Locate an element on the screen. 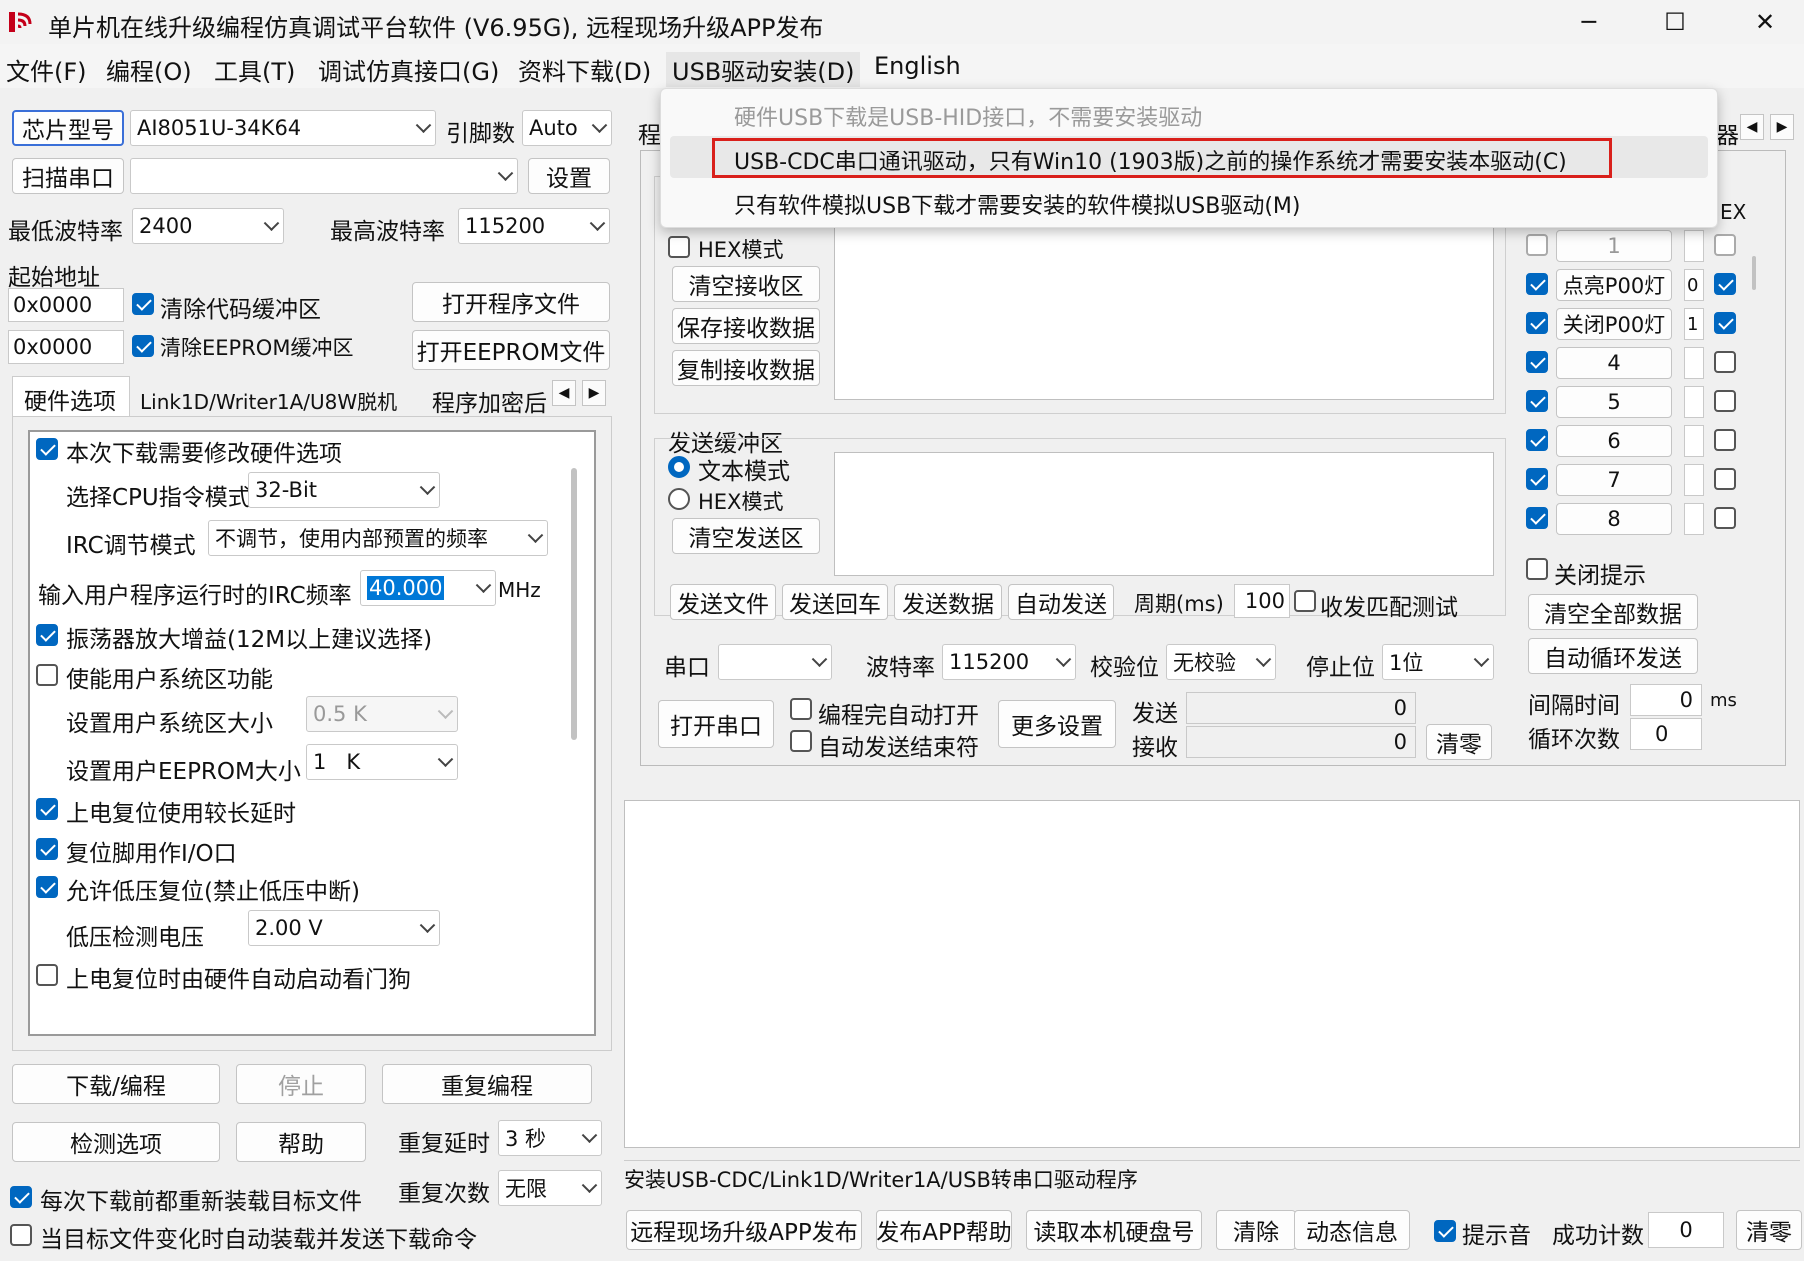 The height and width of the screenshot is (1261, 1804). menu-program: 编程(O) is located at coordinates (149, 69).